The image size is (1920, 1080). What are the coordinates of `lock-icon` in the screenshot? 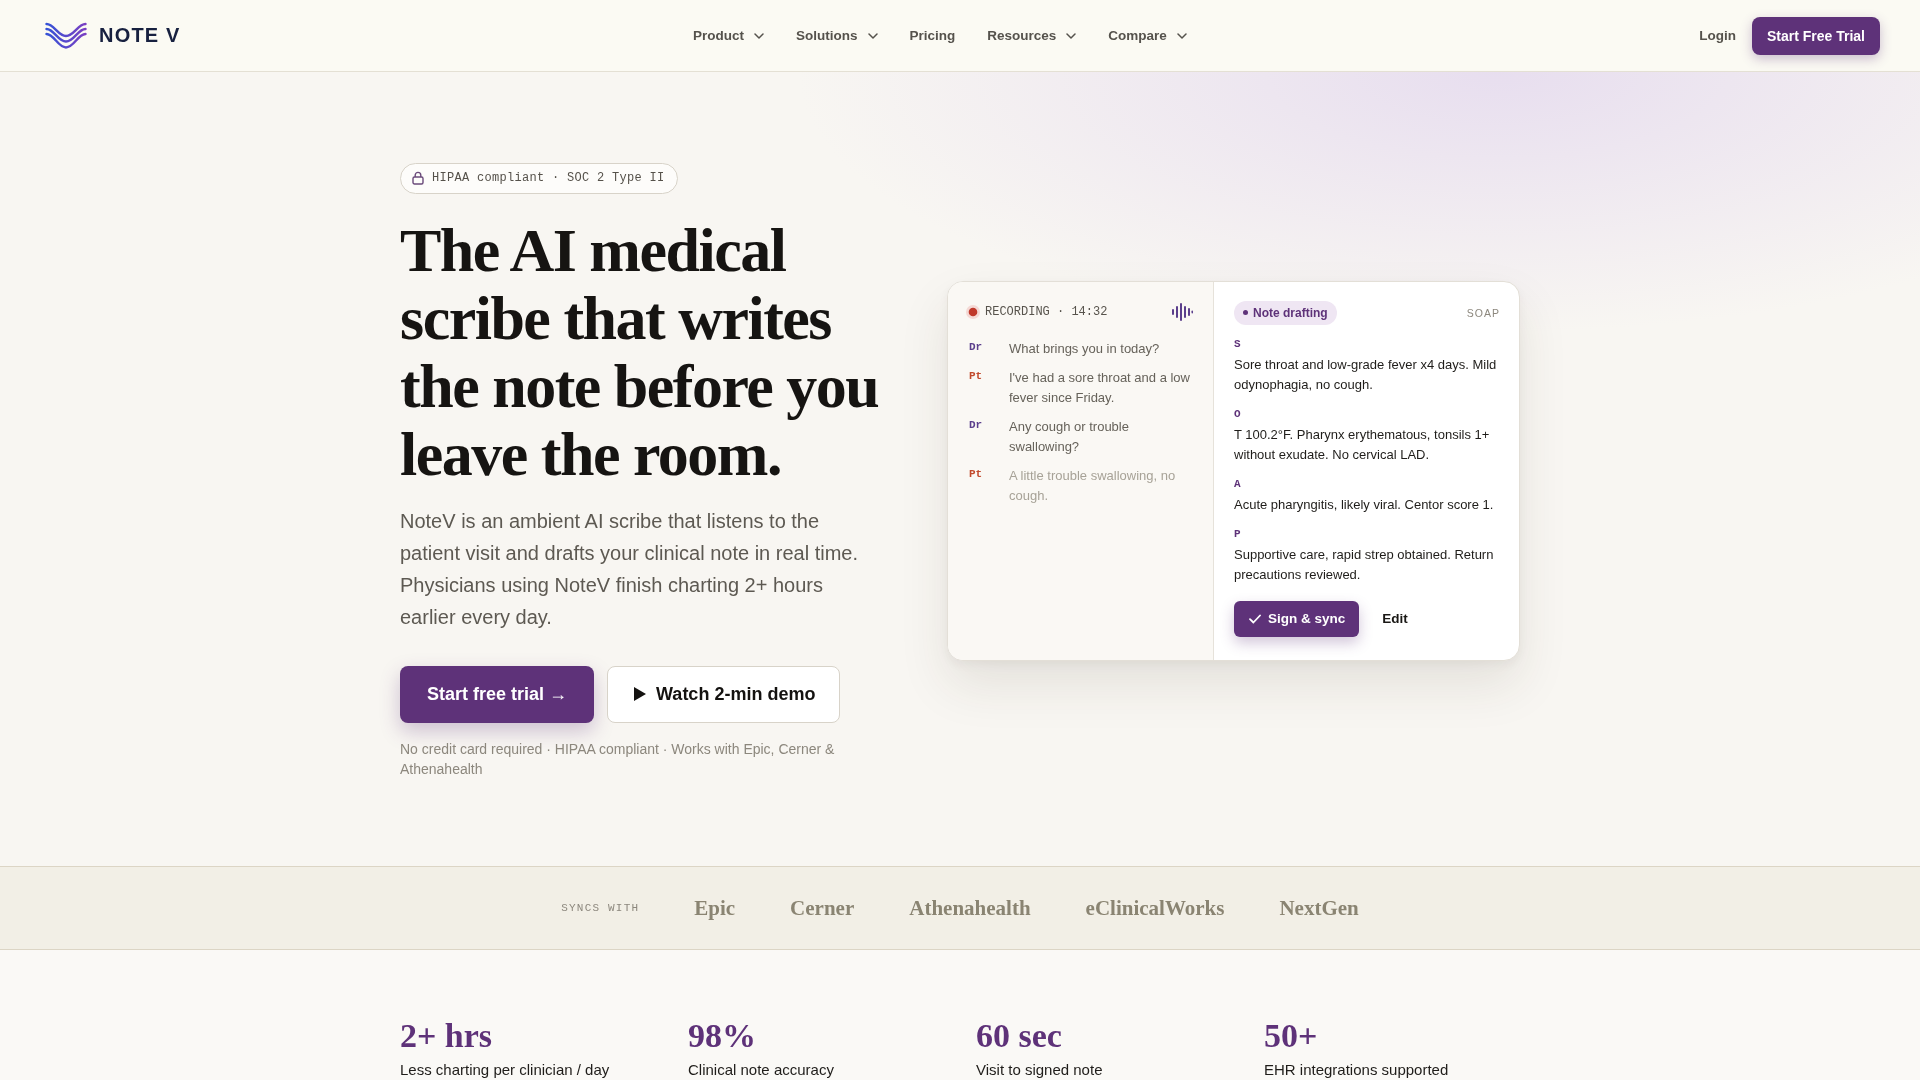 It's located at (418, 178).